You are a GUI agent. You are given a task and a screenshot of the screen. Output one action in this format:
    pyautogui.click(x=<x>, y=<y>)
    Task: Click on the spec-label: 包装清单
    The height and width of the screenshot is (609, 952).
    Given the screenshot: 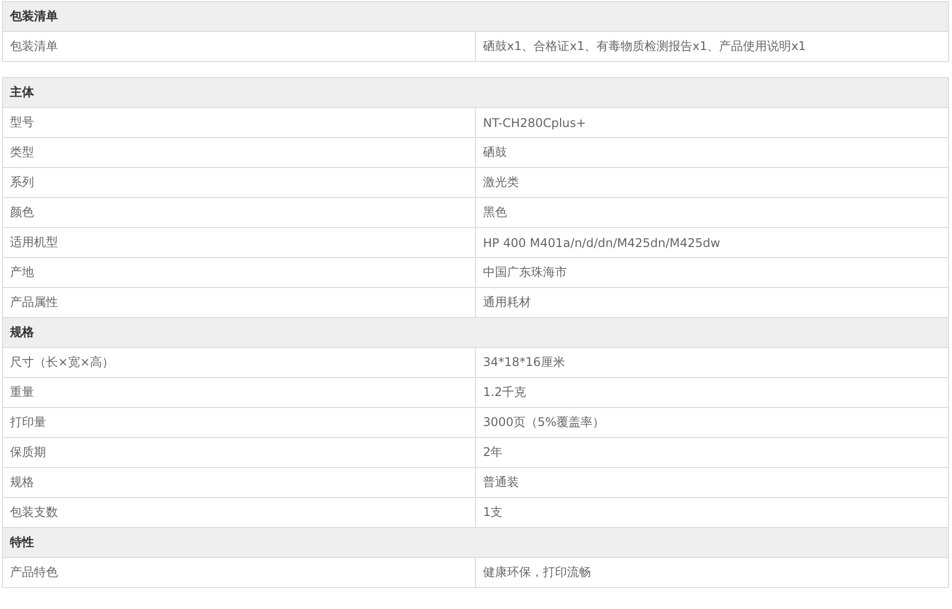 What is the action you would take?
    pyautogui.click(x=239, y=47)
    